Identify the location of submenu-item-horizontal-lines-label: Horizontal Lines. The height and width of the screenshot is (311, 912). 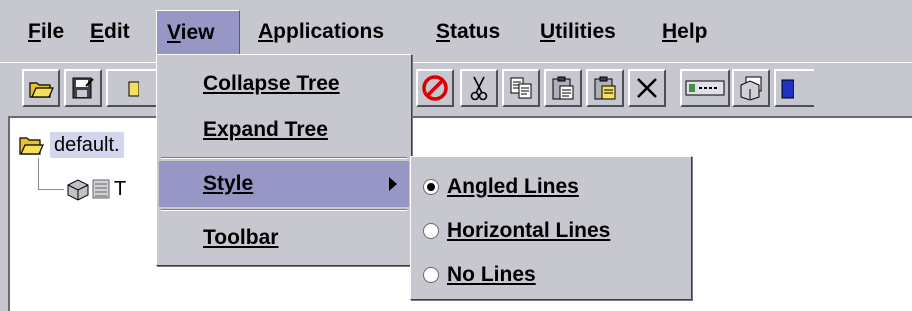
(529, 230).